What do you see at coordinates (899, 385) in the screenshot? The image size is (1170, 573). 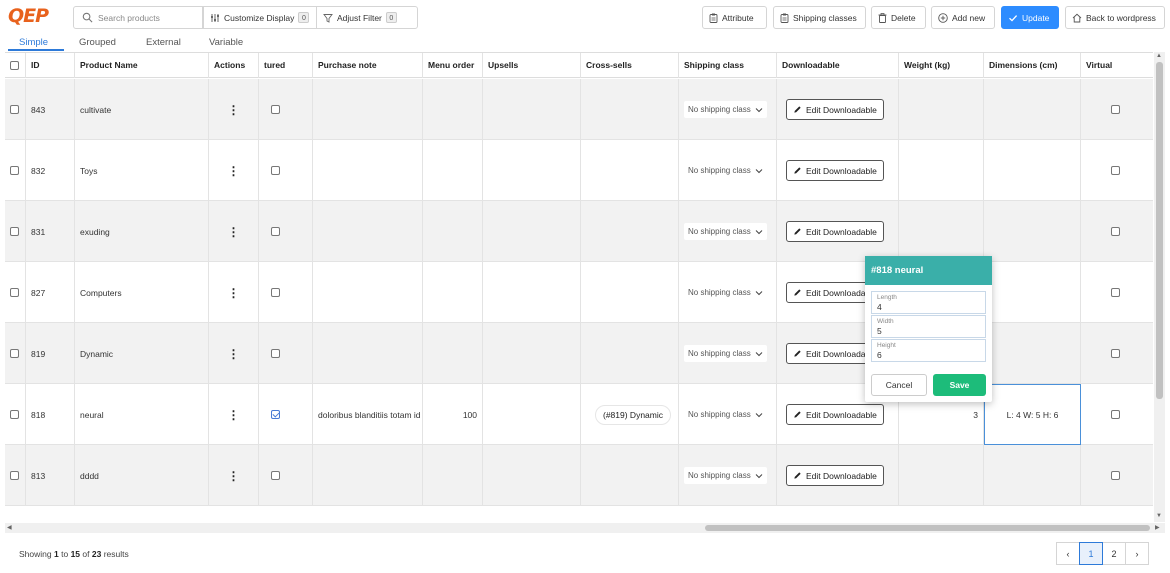 I see `cancel-button: Cancel` at bounding box center [899, 385].